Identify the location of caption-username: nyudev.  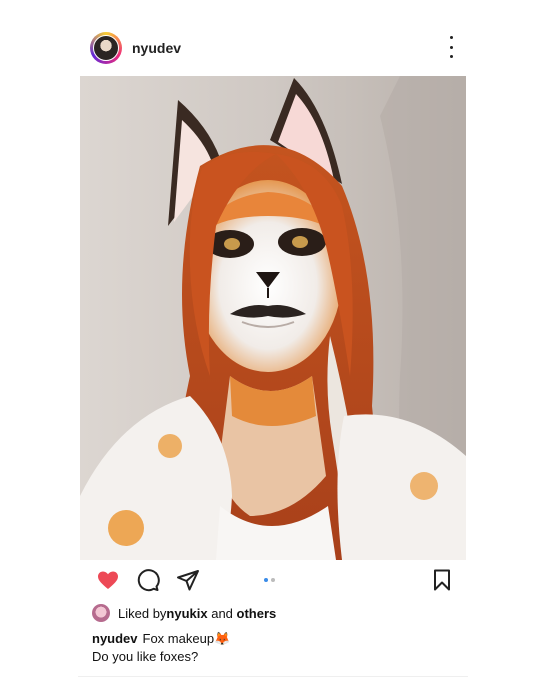
(115, 638).